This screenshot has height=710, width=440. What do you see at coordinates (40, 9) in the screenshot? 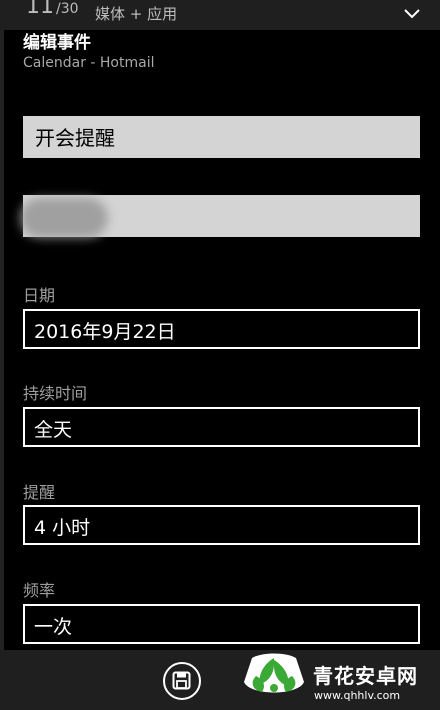
I see `status-date-day: 11` at bounding box center [40, 9].